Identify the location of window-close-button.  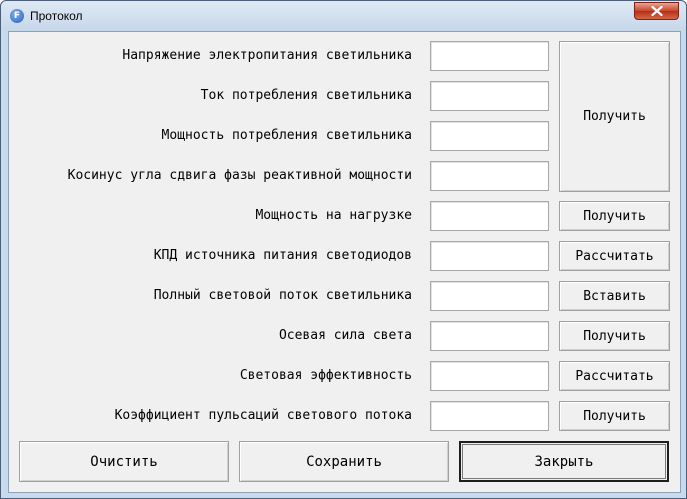
(656, 11).